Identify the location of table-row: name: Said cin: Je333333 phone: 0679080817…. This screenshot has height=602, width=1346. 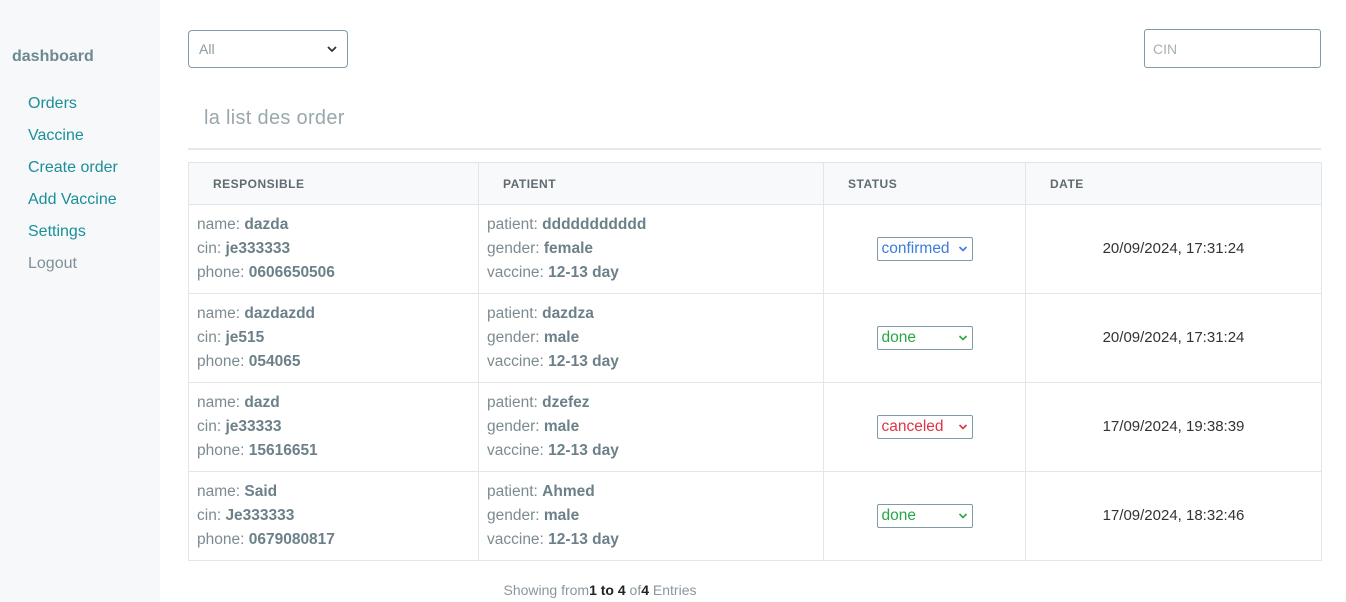
(755, 516).